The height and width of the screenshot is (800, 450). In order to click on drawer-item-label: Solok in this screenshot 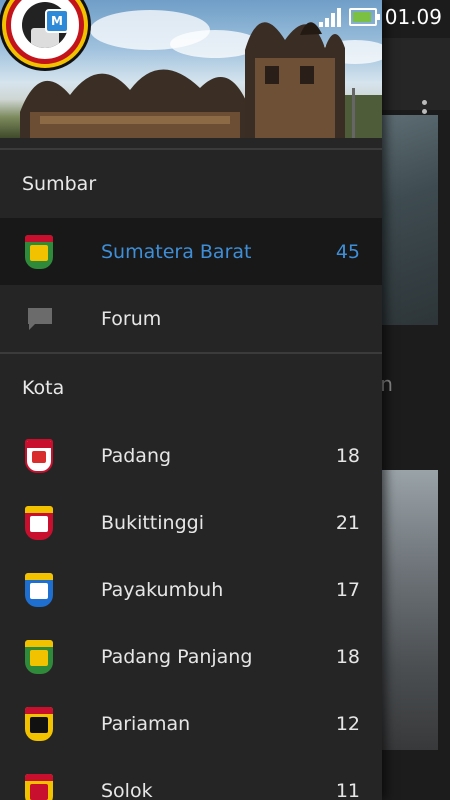, I will do `click(127, 789)`.